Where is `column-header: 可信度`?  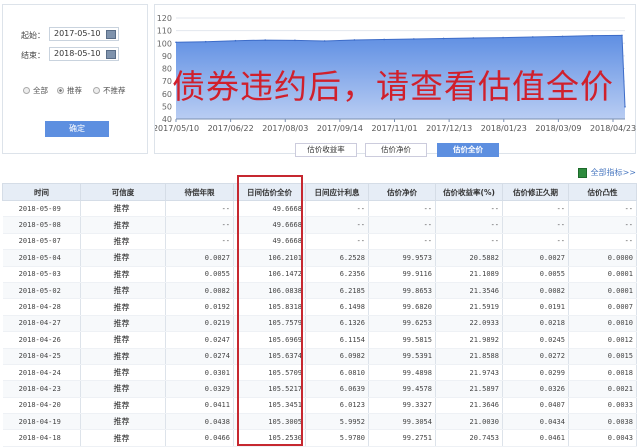
column-header: 可信度 is located at coordinates (123, 192).